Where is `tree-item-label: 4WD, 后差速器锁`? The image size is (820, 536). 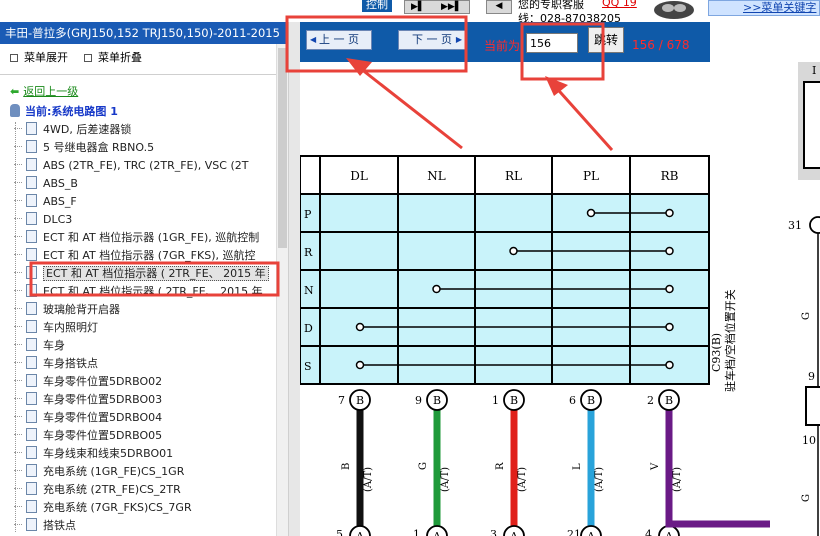
tree-item-label: 4WD, 后差速器锁 is located at coordinates (87, 129).